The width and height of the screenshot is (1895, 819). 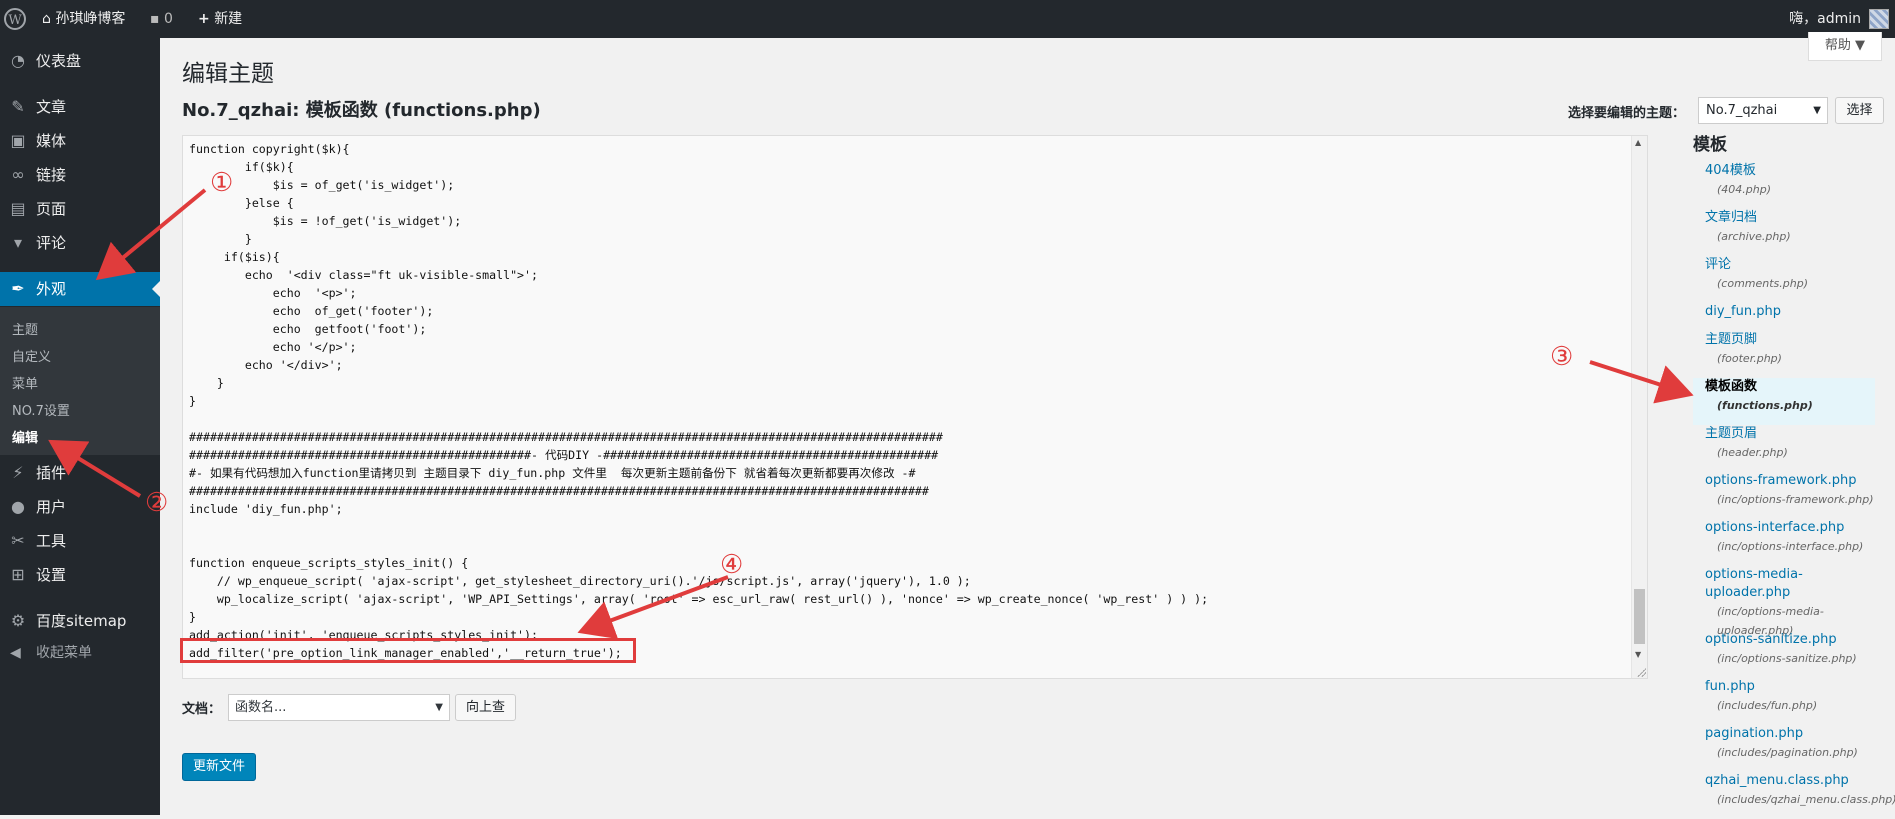 What do you see at coordinates (1754, 236) in the screenshot?
I see `template-file: (archive.php)` at bounding box center [1754, 236].